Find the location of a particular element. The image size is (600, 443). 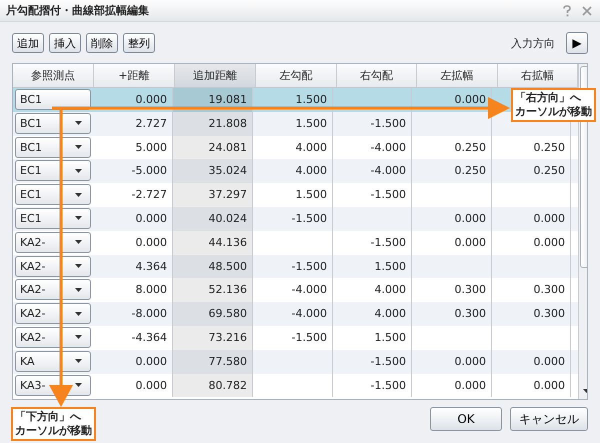

table-cell: 69.580 is located at coordinates (227, 313).